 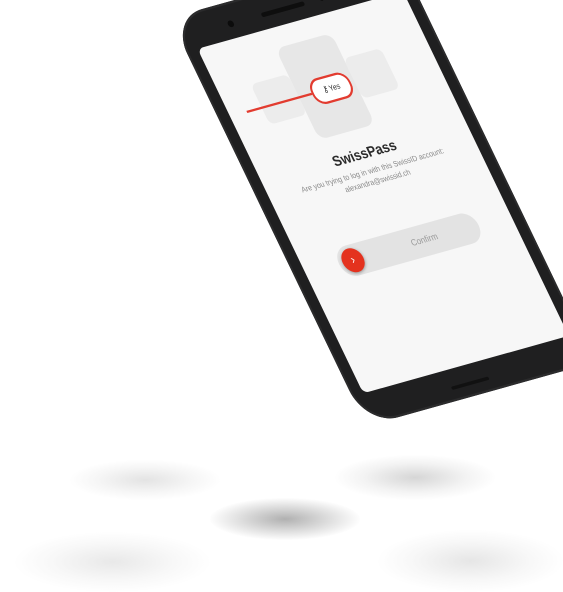 What do you see at coordinates (408, 244) in the screenshot?
I see `swipe-to-confirm: › Confirm` at bounding box center [408, 244].